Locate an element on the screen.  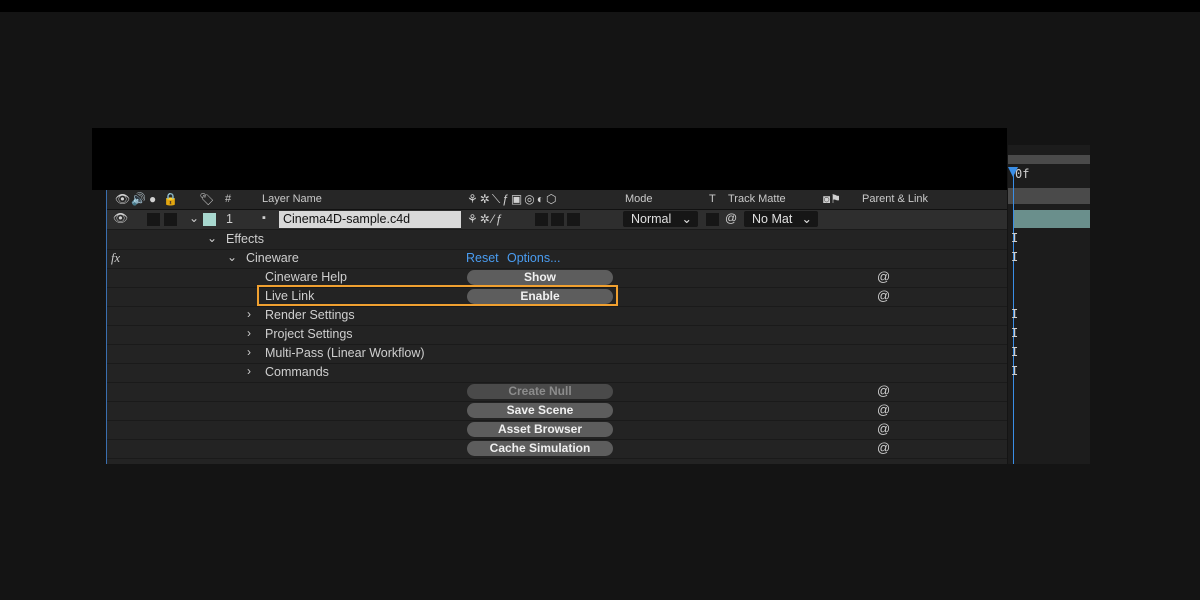
save-scene-row: Save Scene @ is located at coordinates (557, 411).